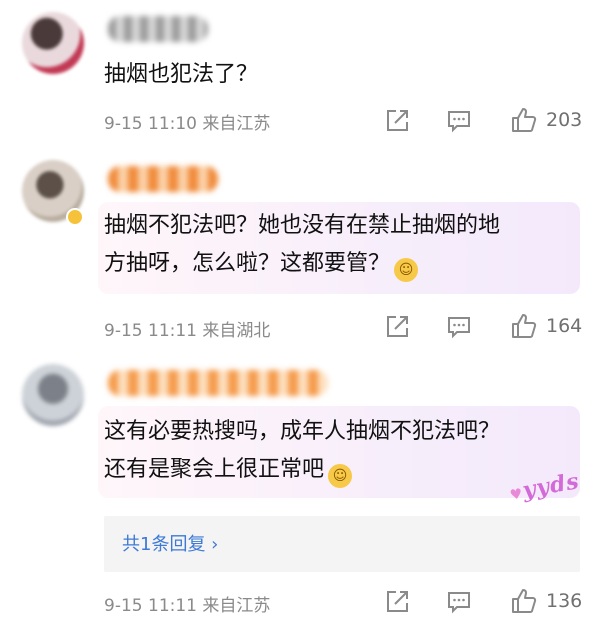  What do you see at coordinates (302, 225) in the screenshot?
I see `comment-text-line: 抽烟不犯法吧？她也没有在禁止抽烟的地` at bounding box center [302, 225].